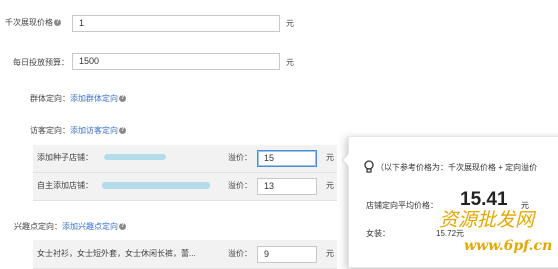 Image resolution: width=558 pixels, height=269 pixels. I want to click on group-targeting-row: 群体定向：添加群体定向?, so click(78, 99).